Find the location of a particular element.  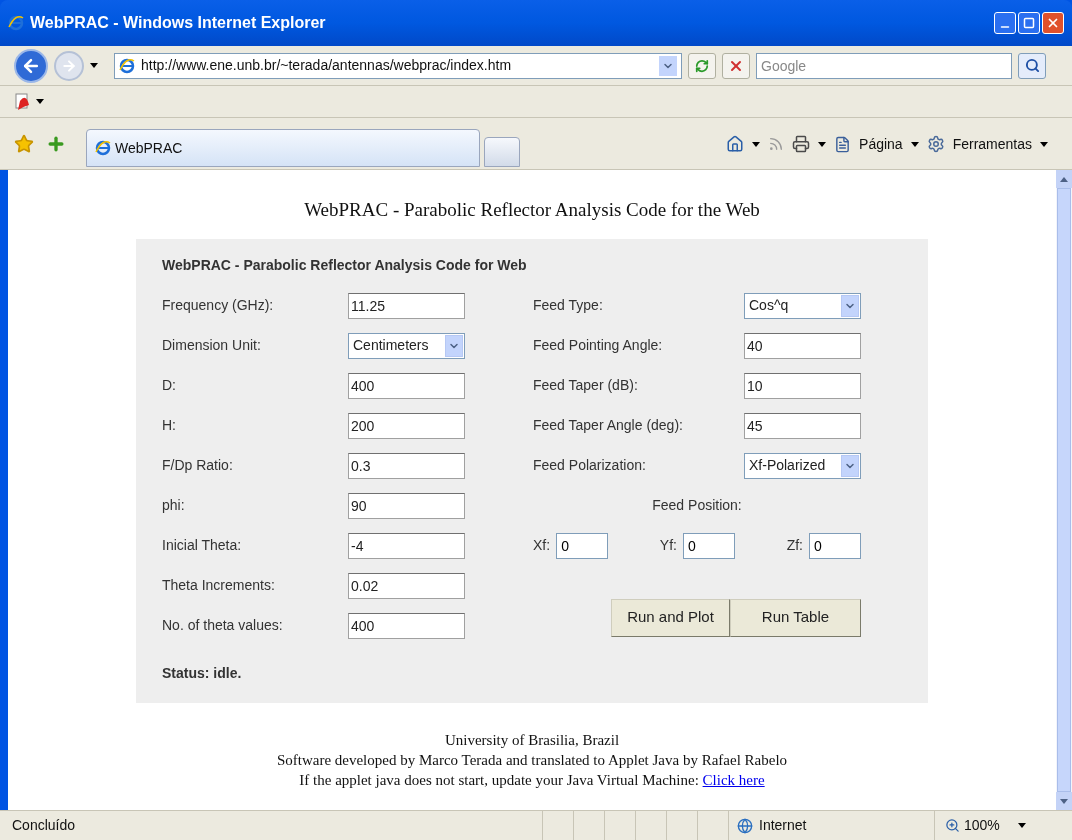

refresh-icon is located at coordinates (702, 65).